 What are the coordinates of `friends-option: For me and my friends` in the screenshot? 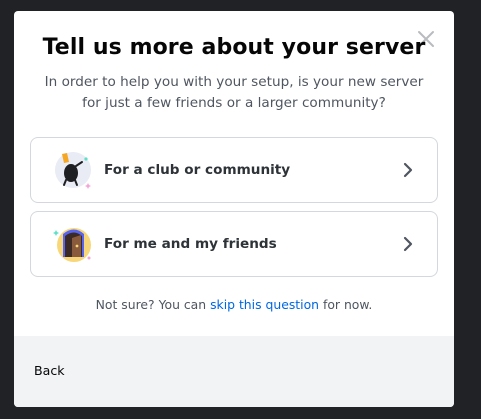 It's located at (234, 244).